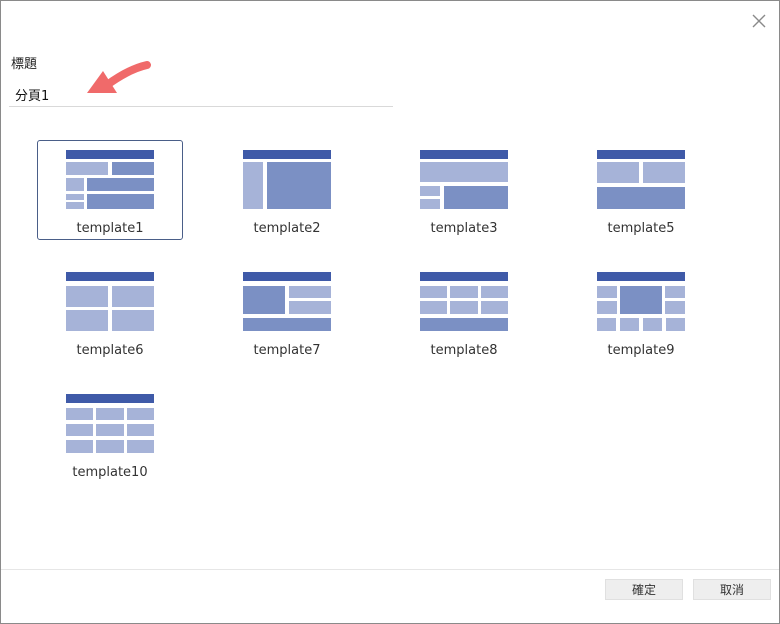  What do you see at coordinates (287, 179) in the screenshot?
I see `template-layout-2-icon` at bounding box center [287, 179].